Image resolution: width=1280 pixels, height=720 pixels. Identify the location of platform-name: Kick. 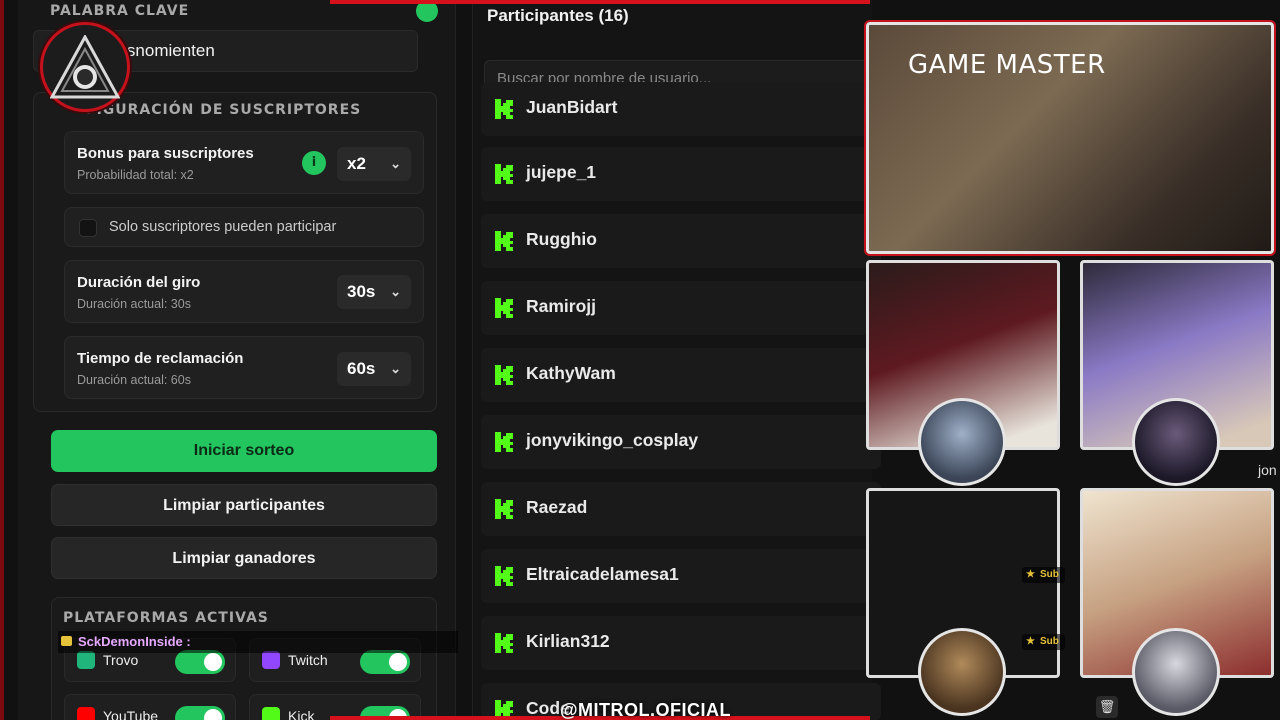
(301, 714).